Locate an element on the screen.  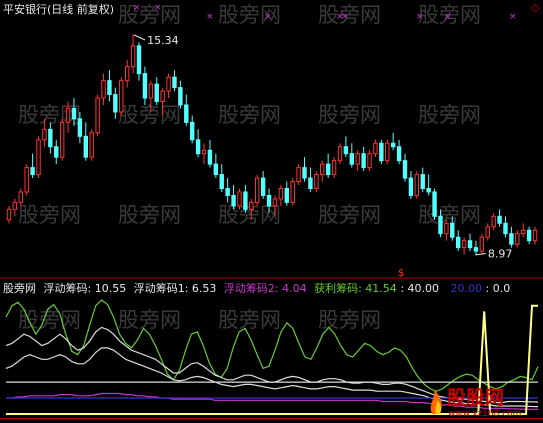
indicator-name: 股旁网 is located at coordinates (19, 288).